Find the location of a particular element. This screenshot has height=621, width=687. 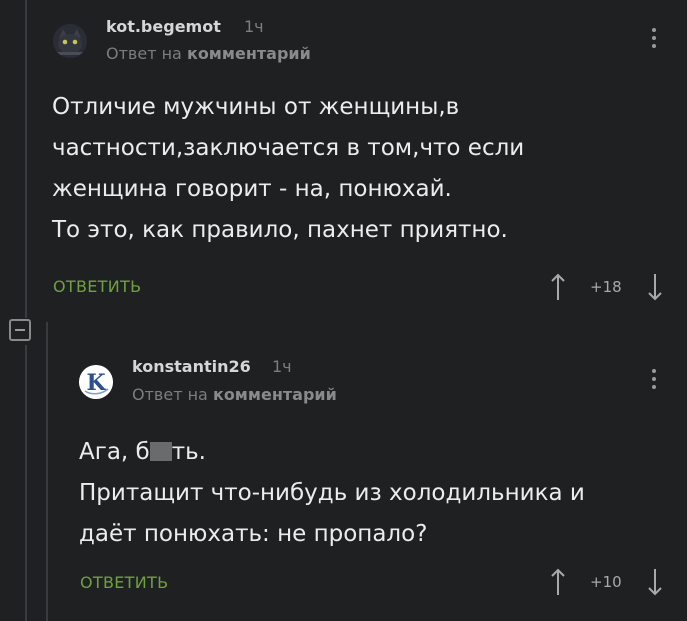

thread-line-nested is located at coordinates (47, 471).